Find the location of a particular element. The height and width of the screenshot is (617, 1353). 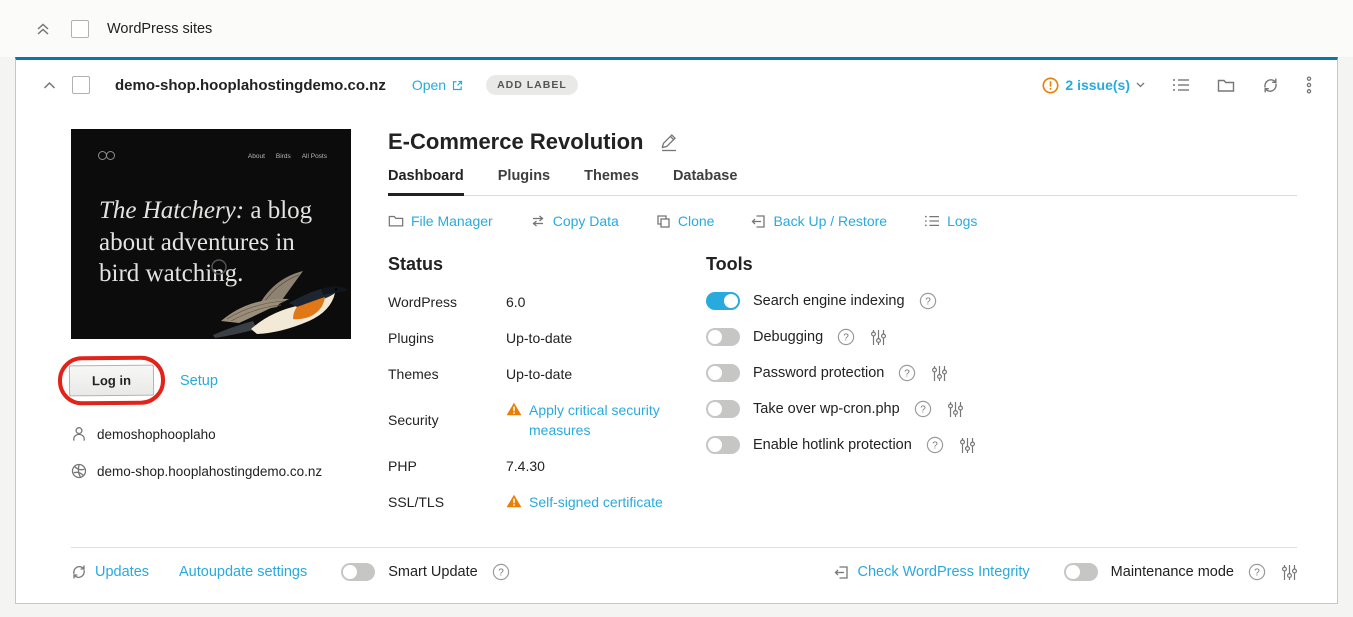

search-indexing-toggle is located at coordinates (723, 301).